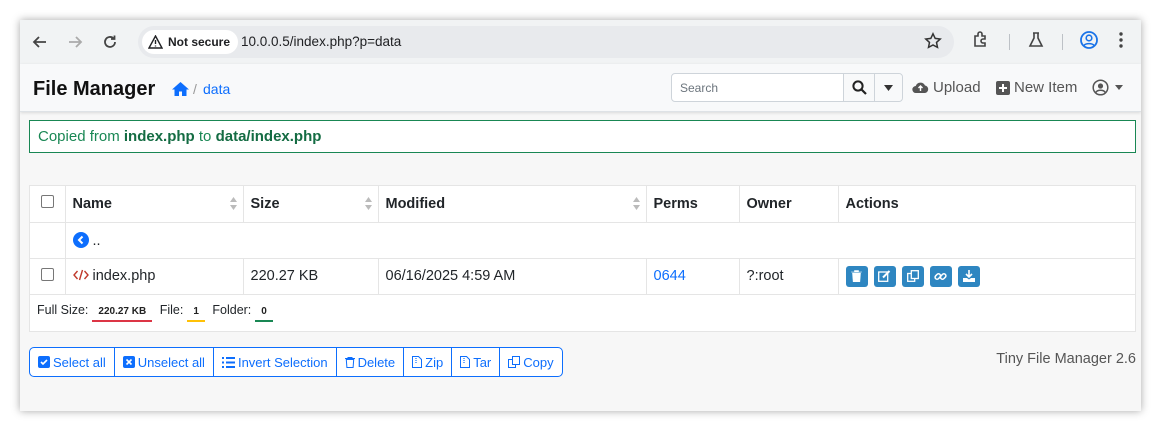 The height and width of the screenshot is (431, 1161). Describe the element at coordinates (180, 91) in the screenshot. I see `home-icon` at that location.